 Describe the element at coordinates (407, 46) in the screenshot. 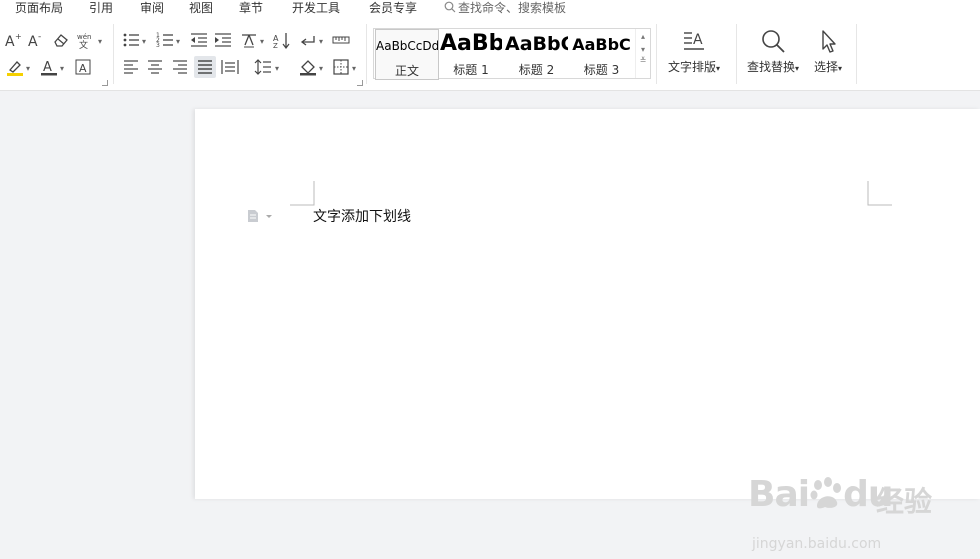

I see `style-preview: AaBbCcDd` at that location.